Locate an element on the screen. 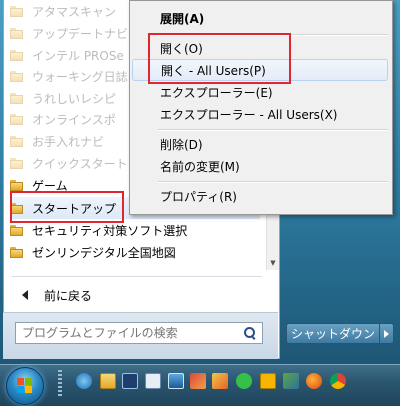 The width and height of the screenshot is (400, 406). search-input is located at coordinates (129, 333).